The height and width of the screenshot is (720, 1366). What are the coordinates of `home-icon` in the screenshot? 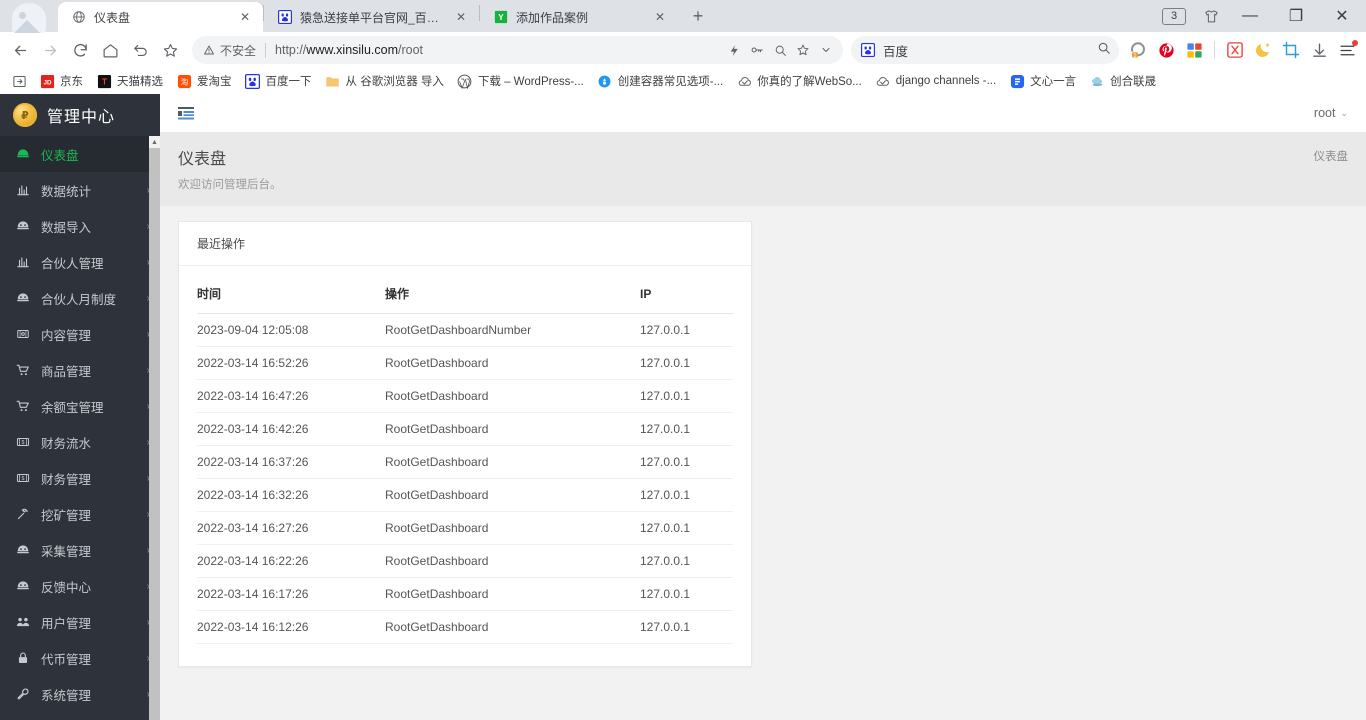 It's located at (110, 50).